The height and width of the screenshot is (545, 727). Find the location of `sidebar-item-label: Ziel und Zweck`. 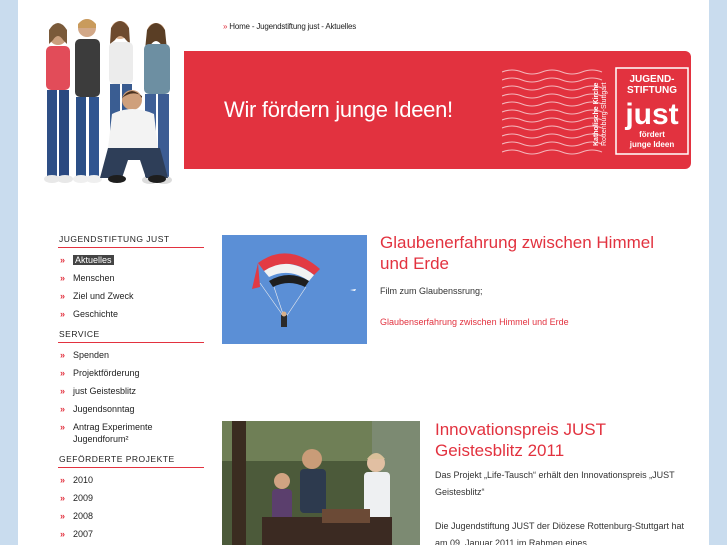

sidebar-item-label: Ziel und Zweck is located at coordinates (103, 296).